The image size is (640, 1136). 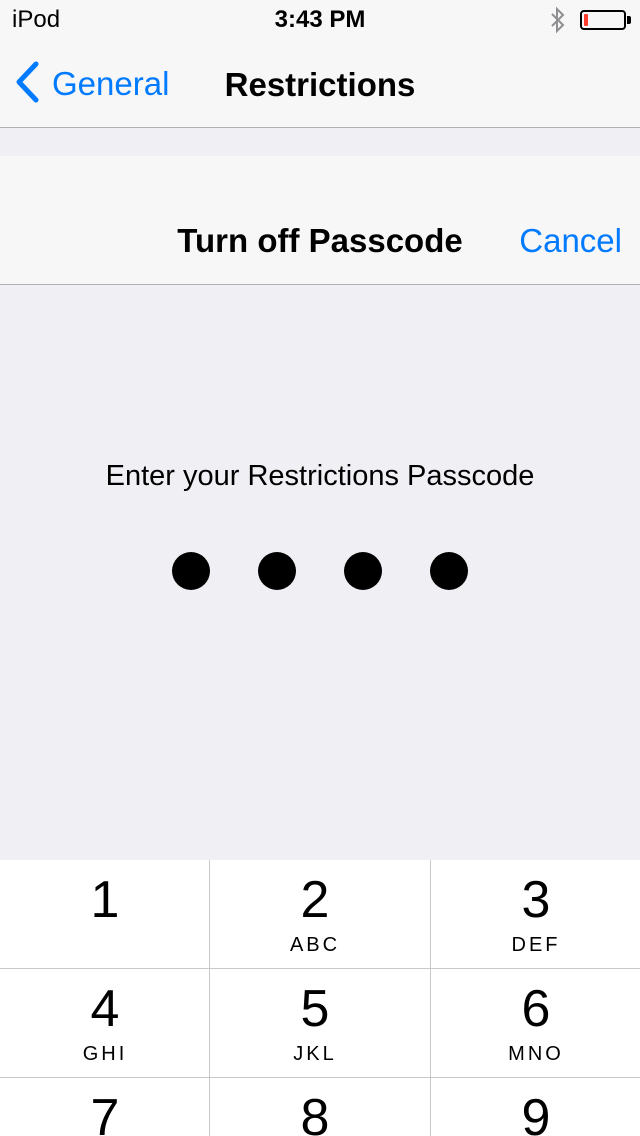 I want to click on navigation-bar: General Restrictions, so click(x=320, y=84).